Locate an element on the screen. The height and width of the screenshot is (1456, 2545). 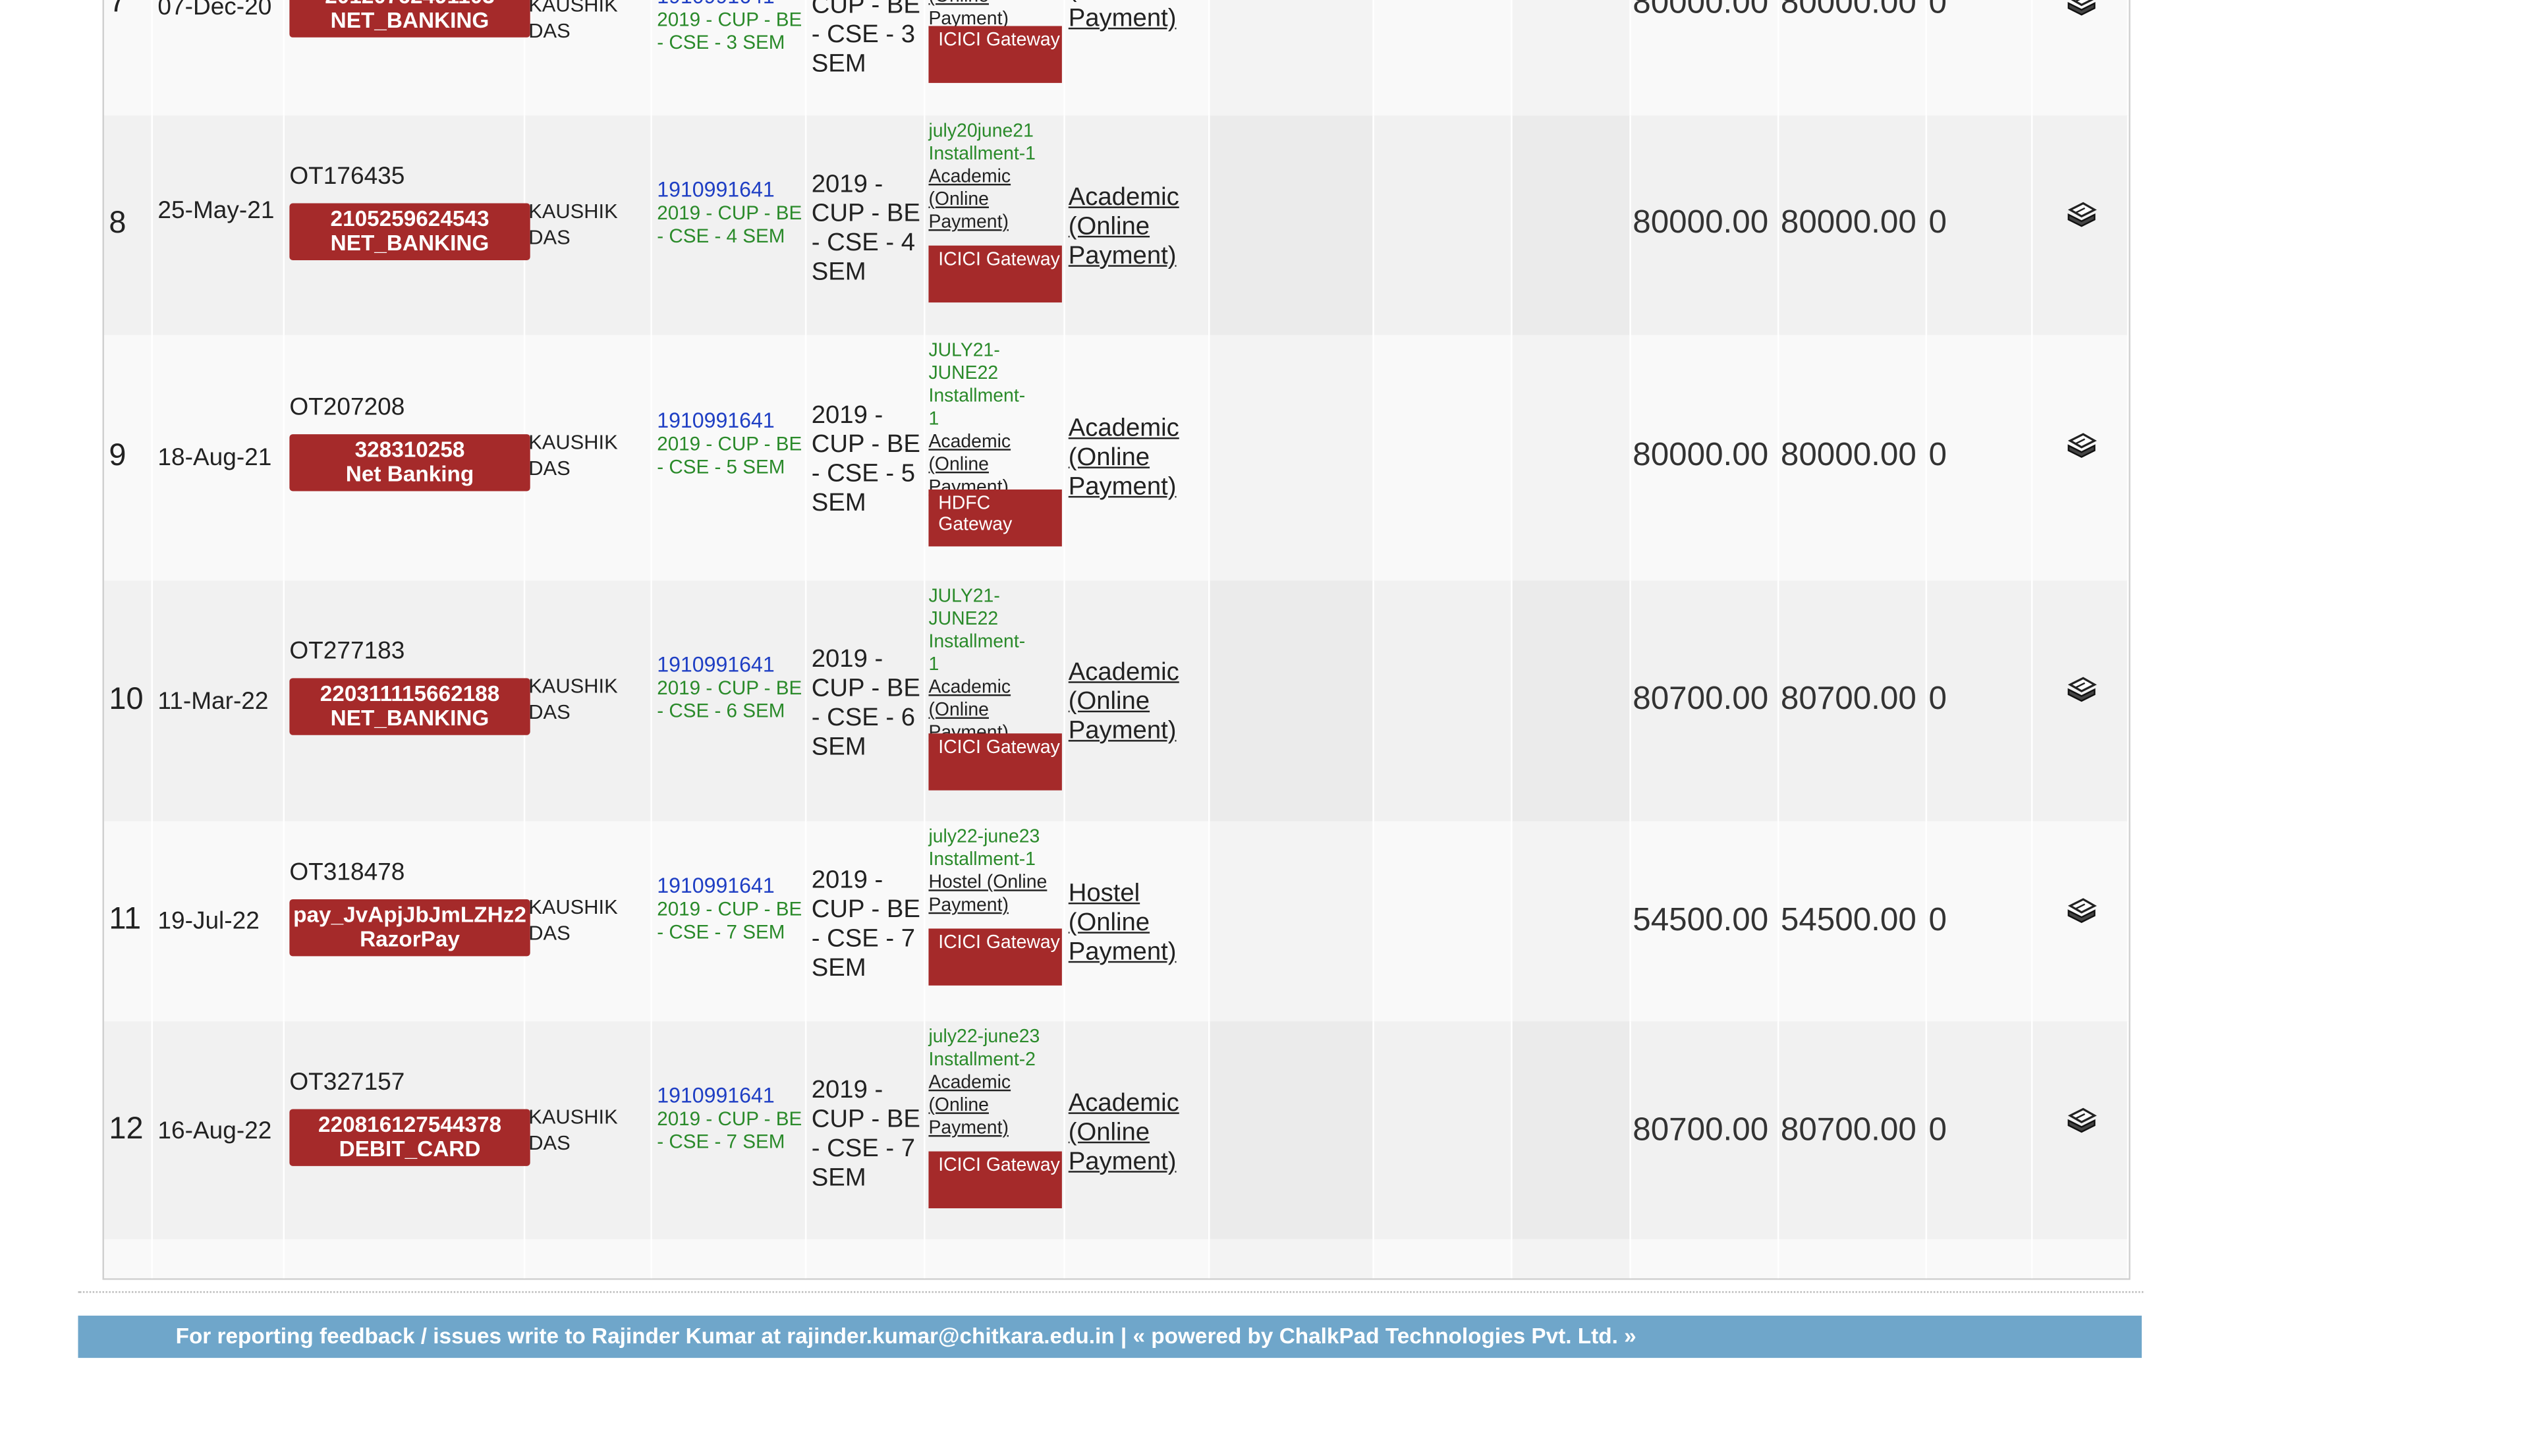
payment-reference-badge: 220816127544378 DEBIT_CARD is located at coordinates (409, 1137).